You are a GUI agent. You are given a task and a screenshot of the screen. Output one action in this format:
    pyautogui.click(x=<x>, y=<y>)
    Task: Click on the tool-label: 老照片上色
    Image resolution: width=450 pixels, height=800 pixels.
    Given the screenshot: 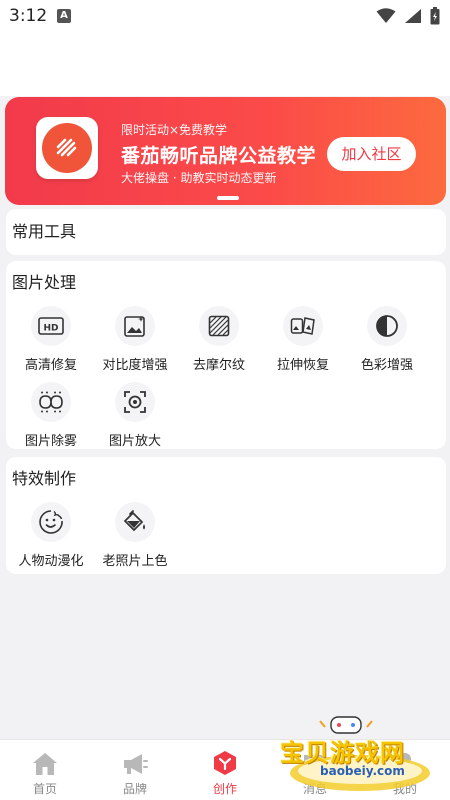 What is the action you would take?
    pyautogui.click(x=135, y=561)
    